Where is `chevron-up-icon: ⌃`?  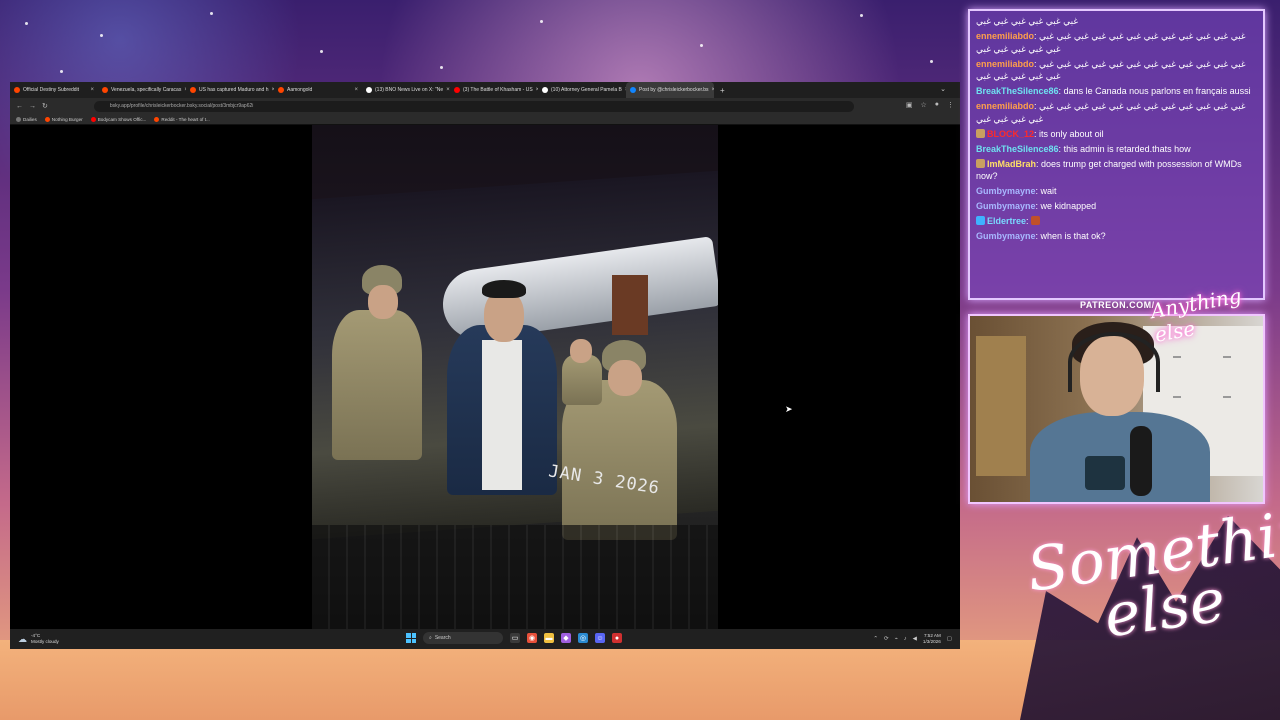 chevron-up-icon: ⌃ is located at coordinates (875, 639).